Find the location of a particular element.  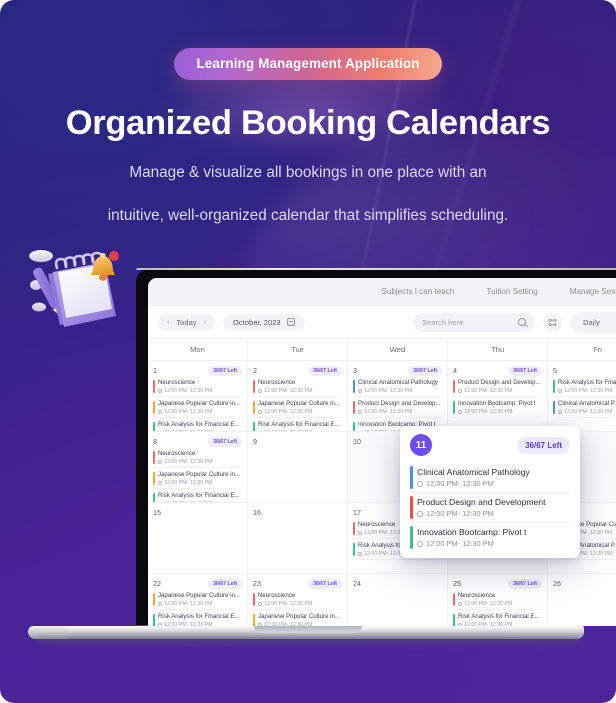

calendar-day-cell: 24 is located at coordinates (398, 600).